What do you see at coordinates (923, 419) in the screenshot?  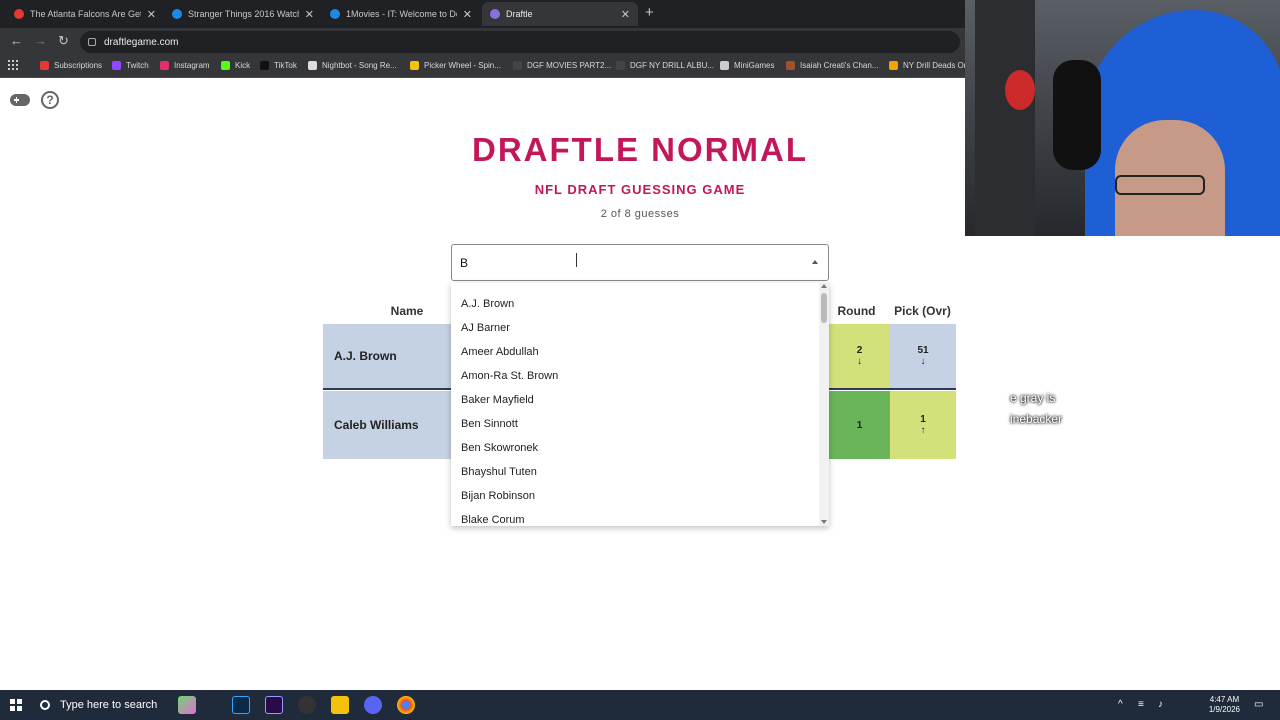 I see `pick-value: 1` at bounding box center [923, 419].